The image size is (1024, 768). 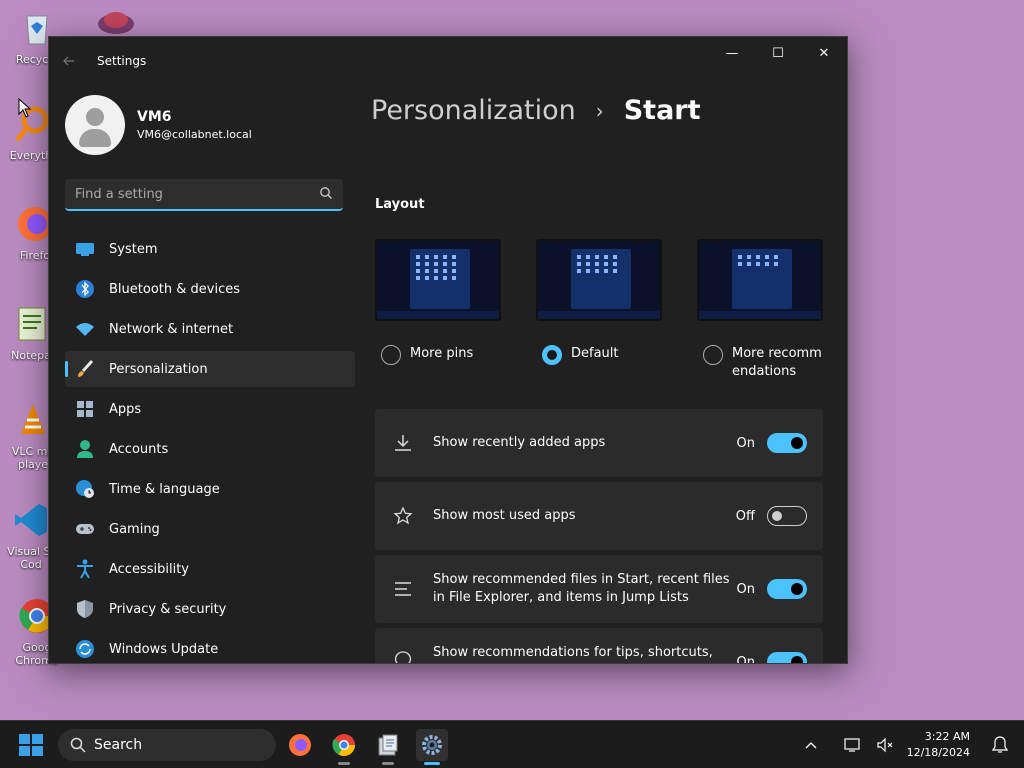 What do you see at coordinates (33, 419) in the screenshot?
I see `vlc-cone-icon` at bounding box center [33, 419].